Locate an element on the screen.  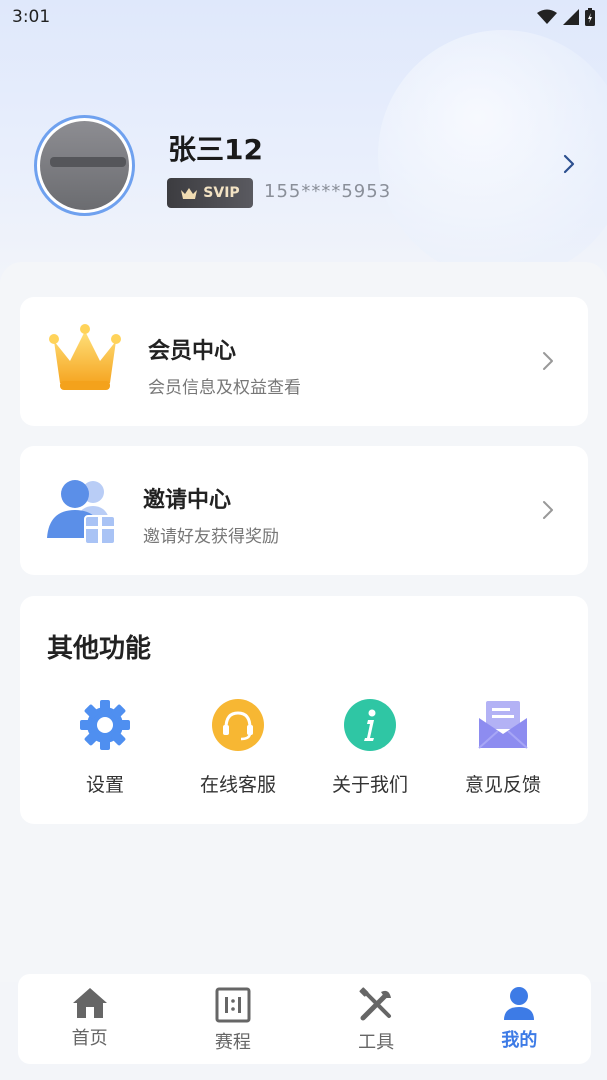
member-center-title: 会员中心 is located at coordinates (192, 351).